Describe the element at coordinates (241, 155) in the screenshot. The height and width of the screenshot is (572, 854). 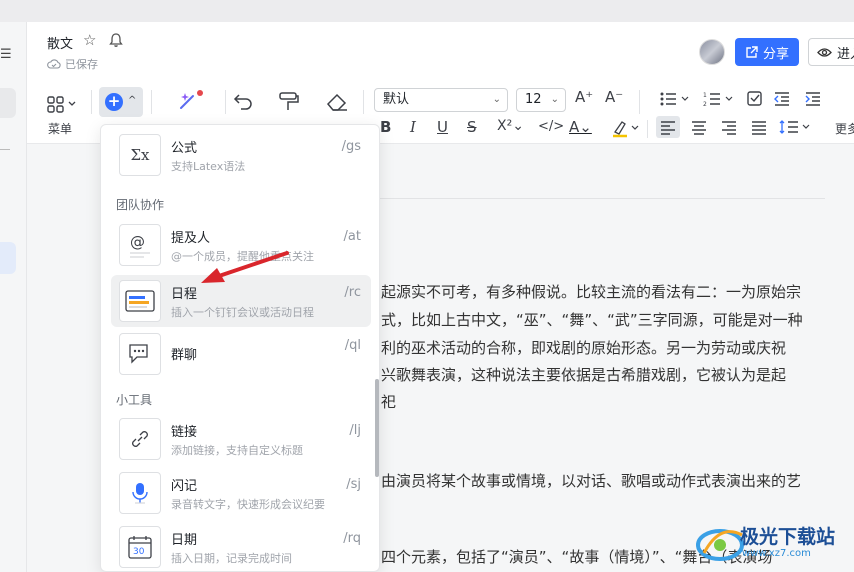
I see `insert-item-formula: Σx 公式 支持Latex语法 /gs` at that location.